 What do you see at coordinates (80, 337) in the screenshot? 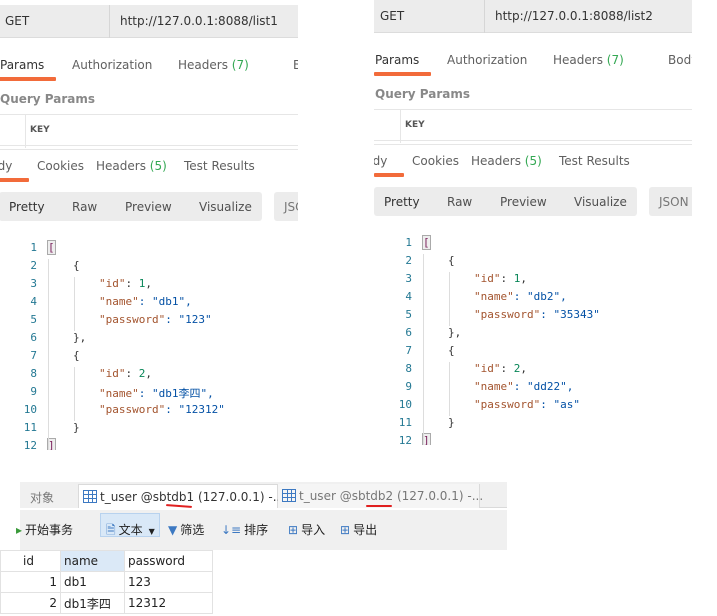
I see `brace: },` at bounding box center [80, 337].